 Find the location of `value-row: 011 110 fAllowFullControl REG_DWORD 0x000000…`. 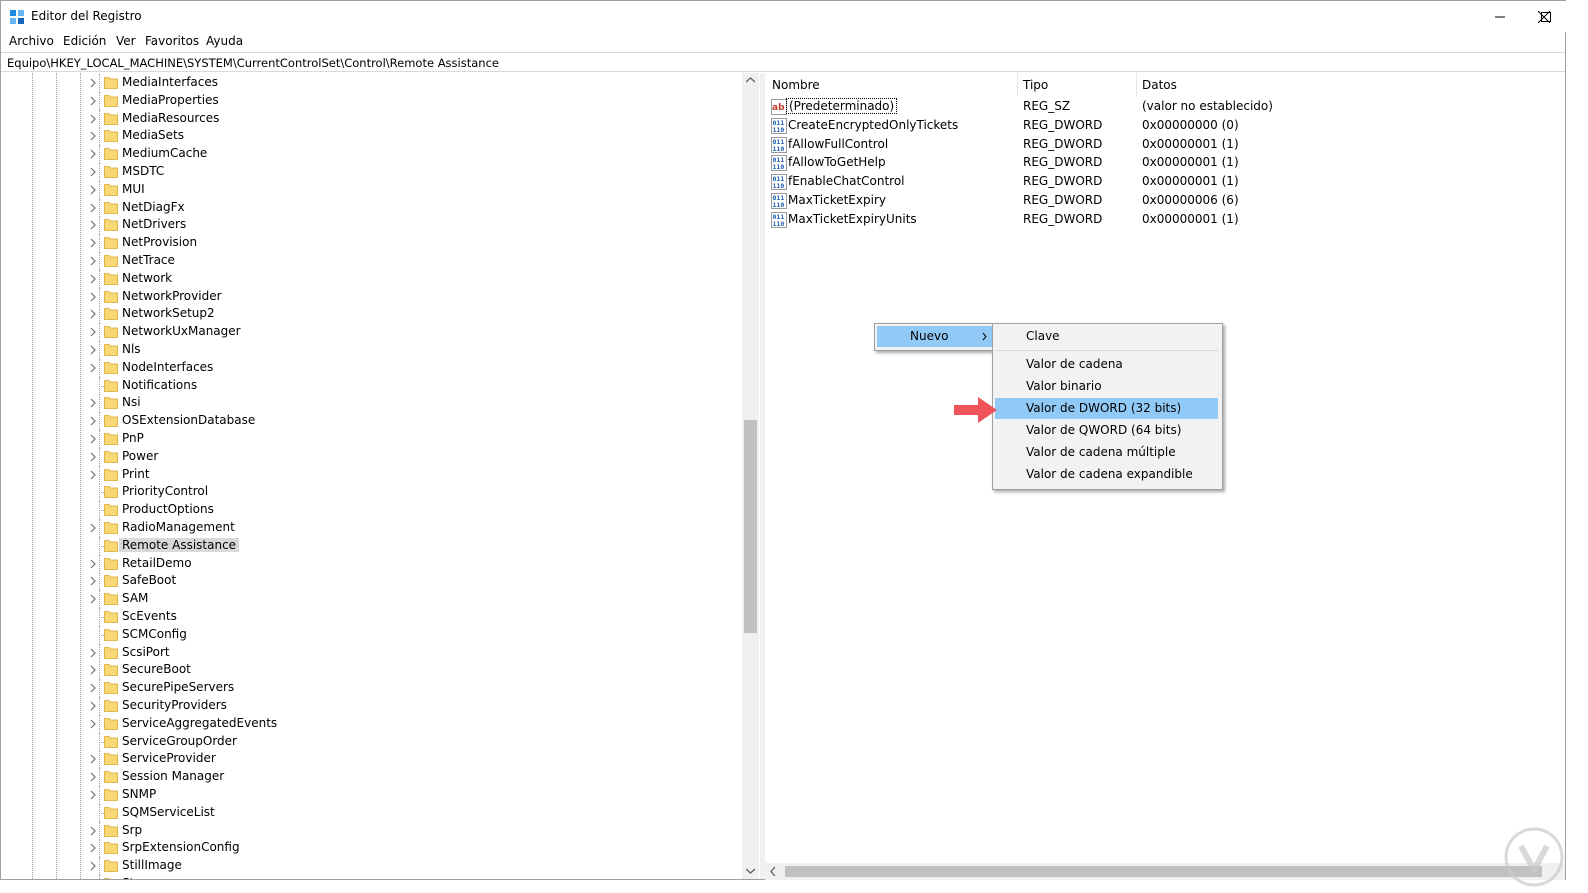

value-row: 011 110 fAllowFullControl REG_DWORD 0x000000… is located at coordinates (1160, 145).